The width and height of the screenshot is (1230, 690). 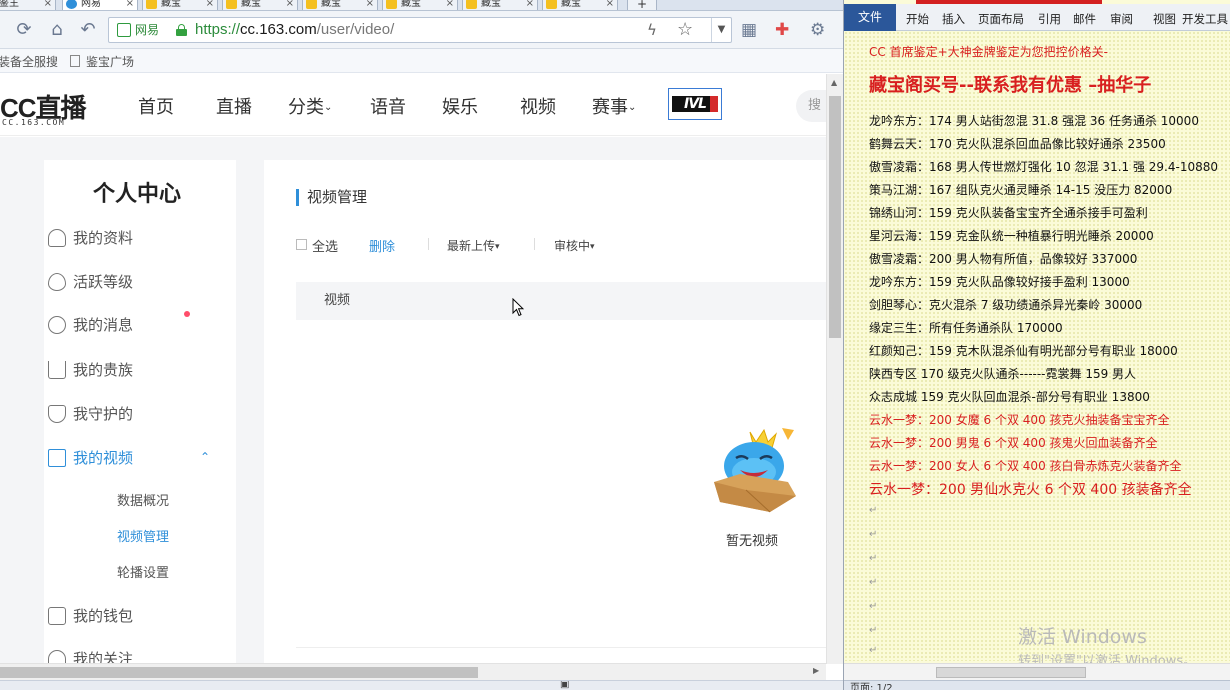 What do you see at coordinates (143, 571) in the screenshot?
I see `sidebar-subitem-carousel-settings: 轮播设置` at bounding box center [143, 571].